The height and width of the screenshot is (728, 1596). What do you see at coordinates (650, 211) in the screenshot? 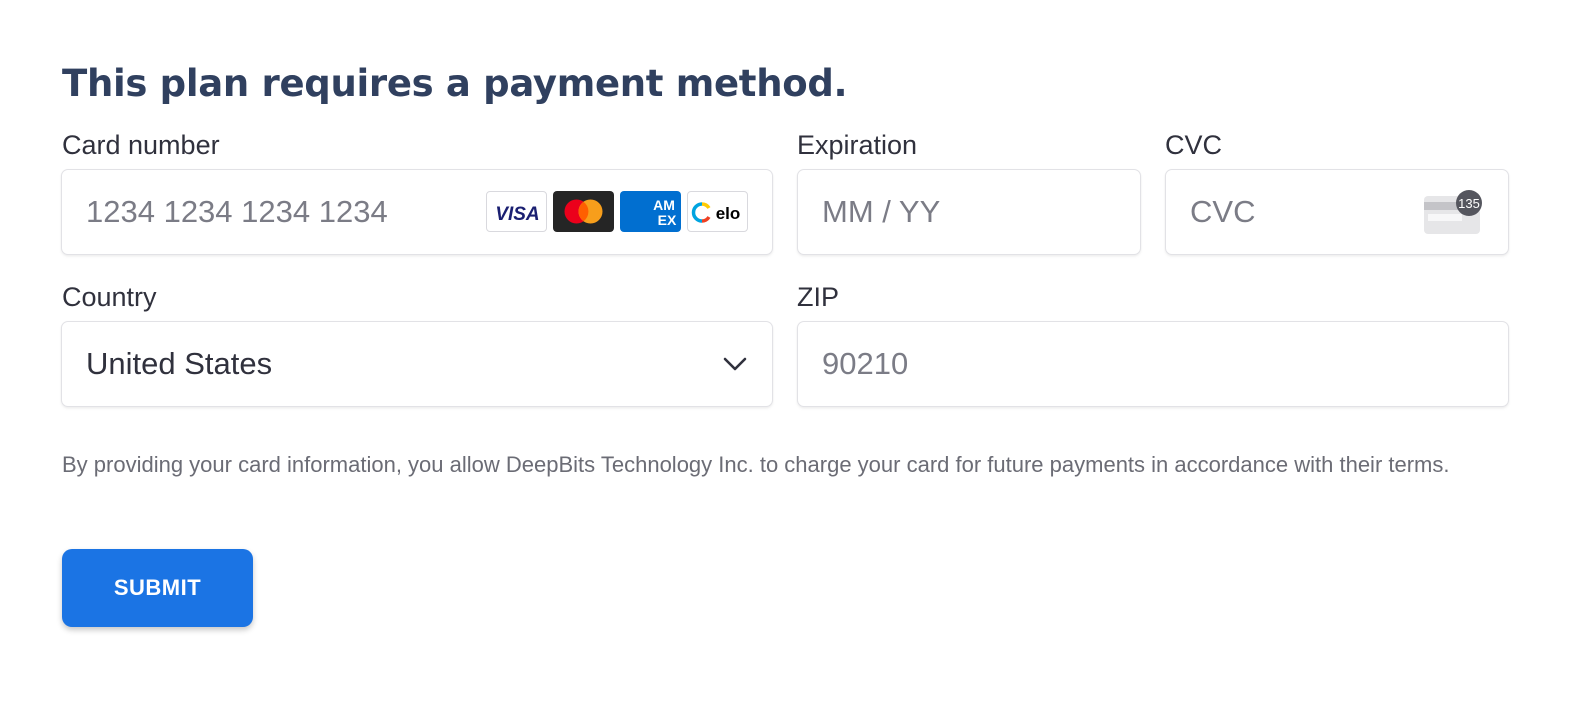
I see `amex-icon: AM EX` at bounding box center [650, 211].